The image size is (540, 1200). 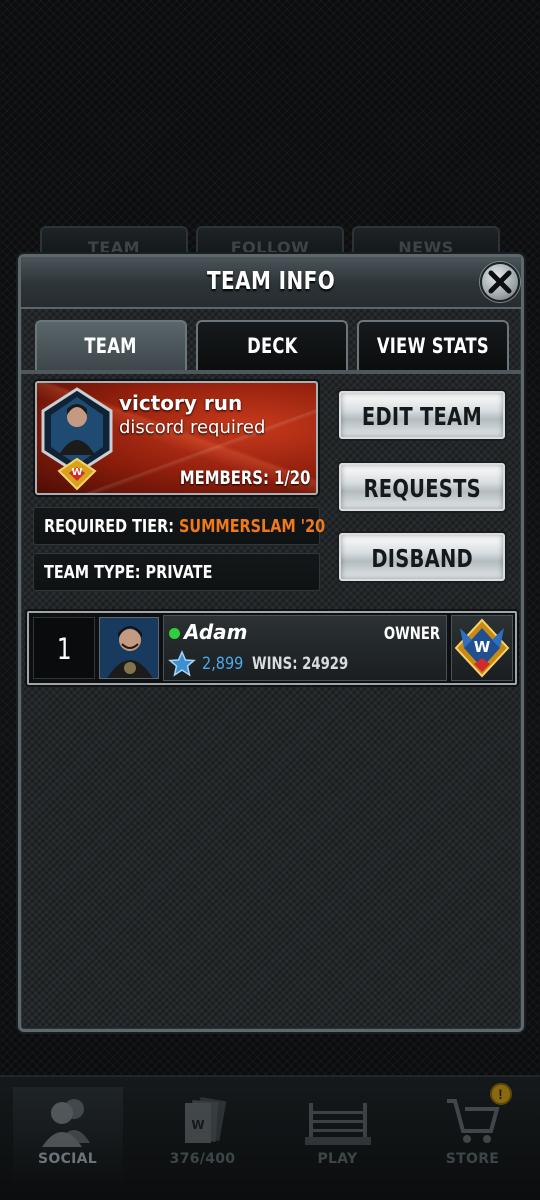 I want to click on requests-label: REQUESTS, so click(x=422, y=488).